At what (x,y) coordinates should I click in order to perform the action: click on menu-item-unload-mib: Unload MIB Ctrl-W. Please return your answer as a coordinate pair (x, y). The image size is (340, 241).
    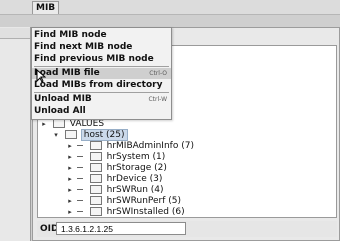
    Looking at the image, I should click on (101, 99).